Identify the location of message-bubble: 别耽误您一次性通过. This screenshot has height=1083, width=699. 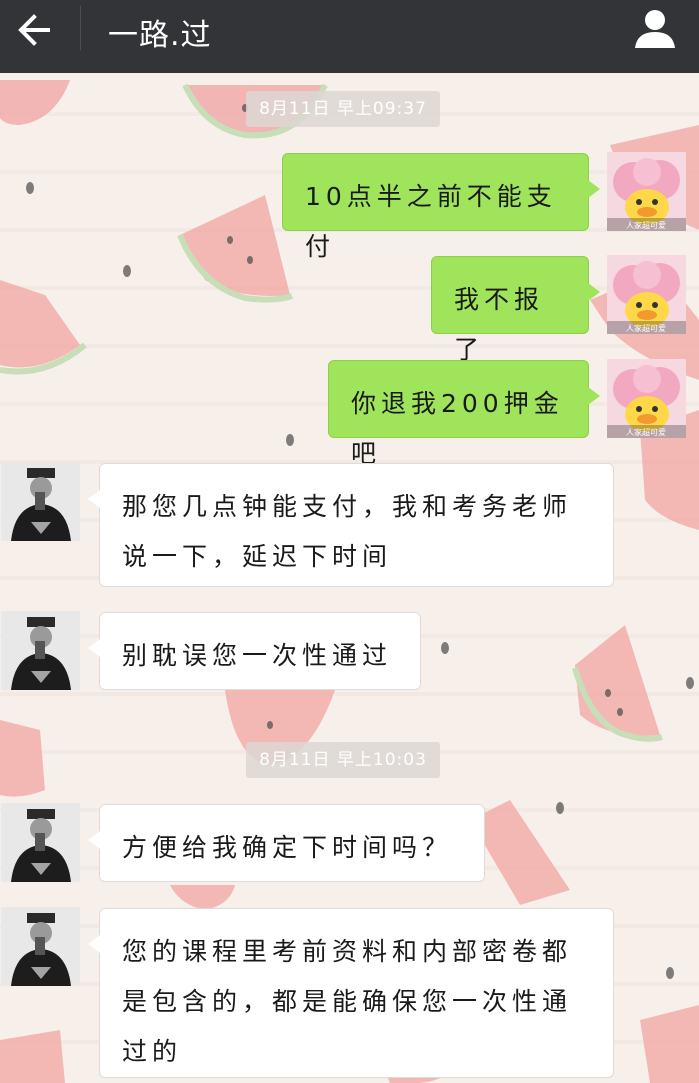
(254, 651).